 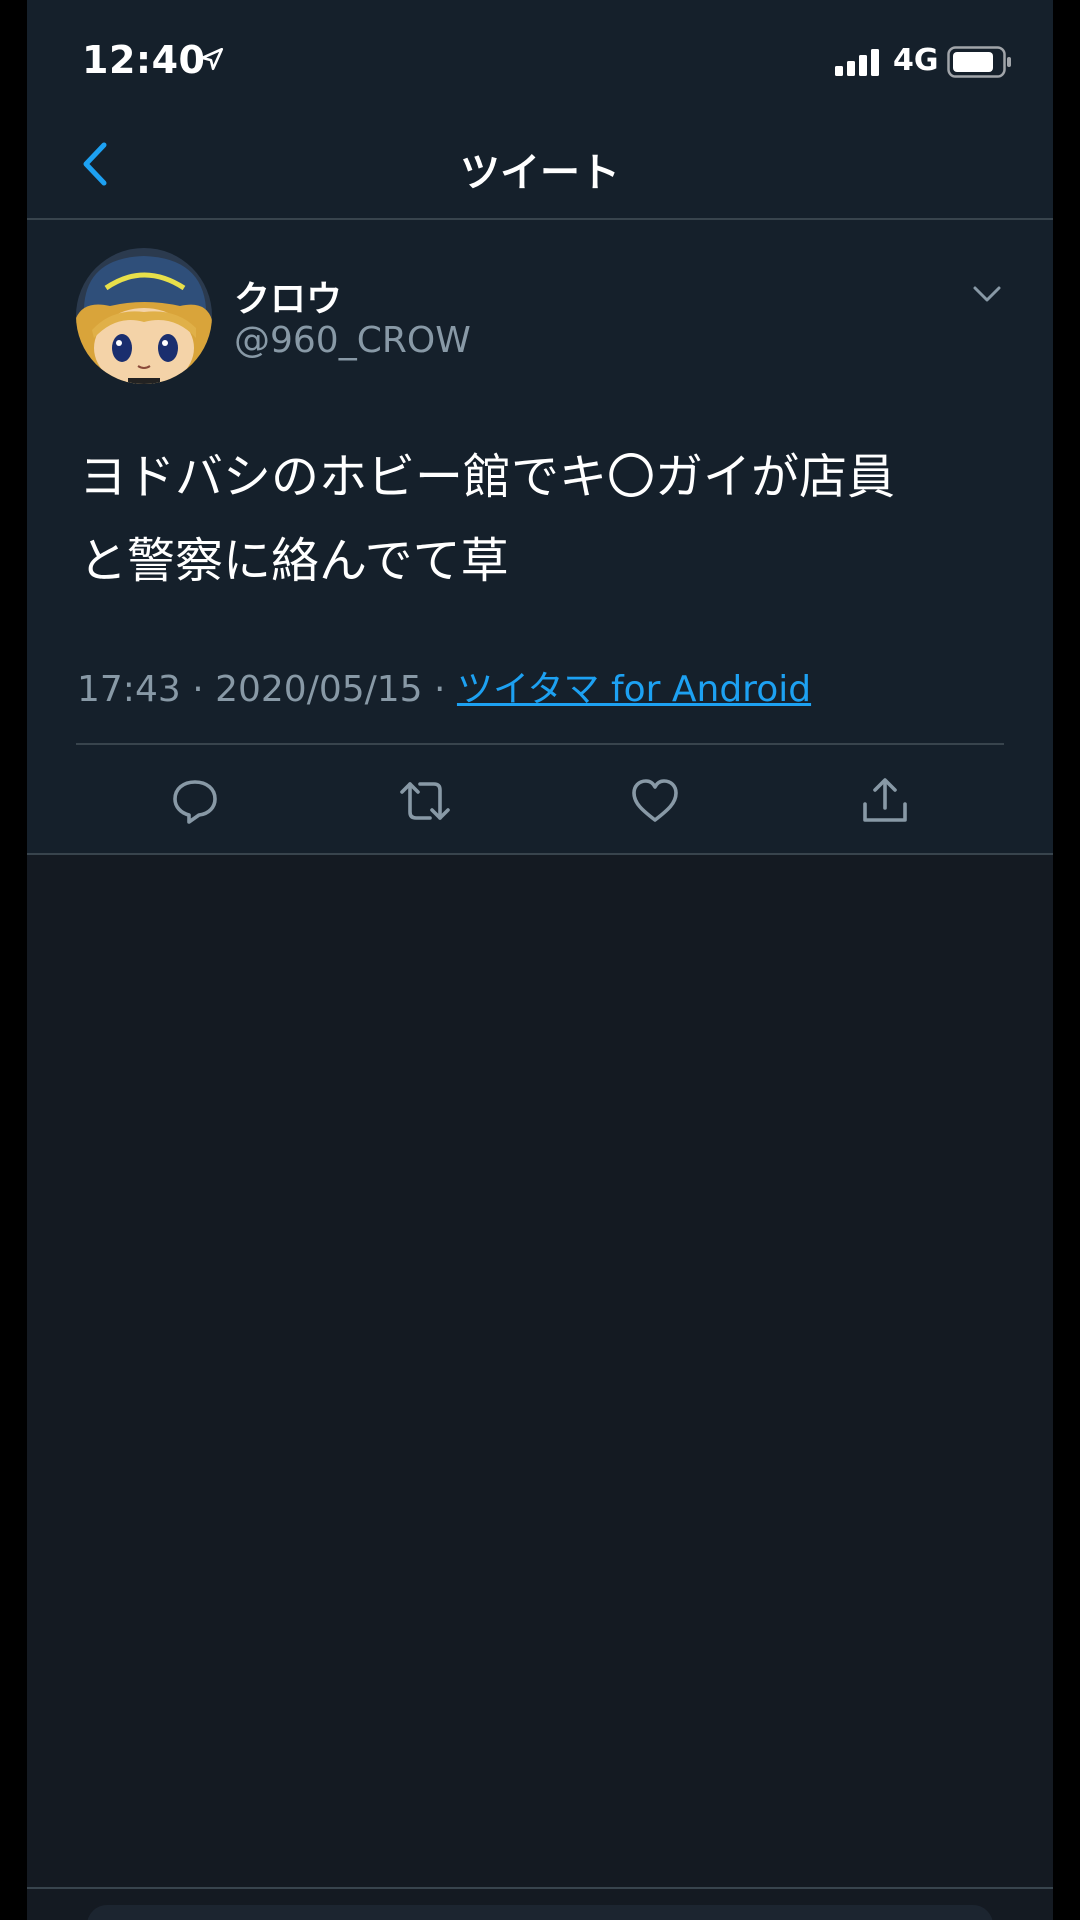 I want to click on tweet-date: 2020/05/15, so click(x=319, y=689).